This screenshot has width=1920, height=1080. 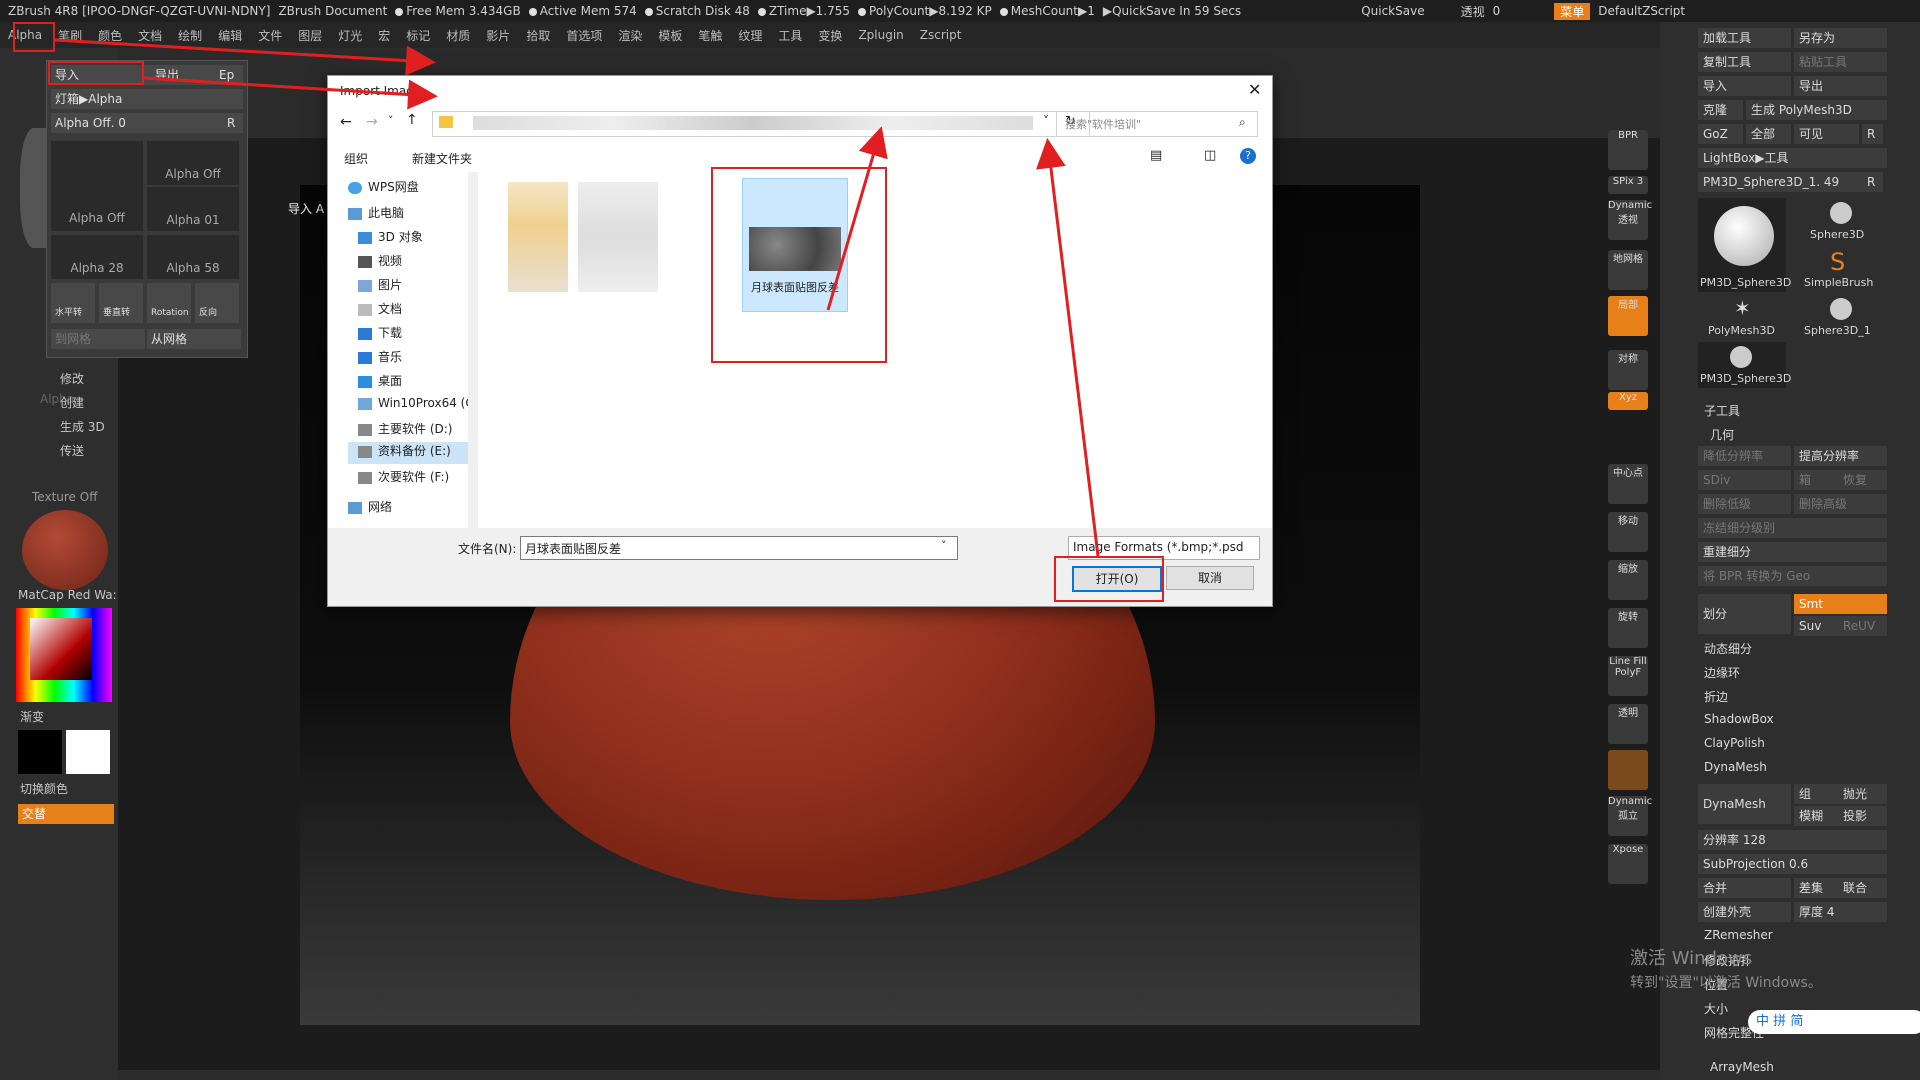 What do you see at coordinates (1068, 347) in the screenshot?
I see `arrow-open-to-search` at bounding box center [1068, 347].